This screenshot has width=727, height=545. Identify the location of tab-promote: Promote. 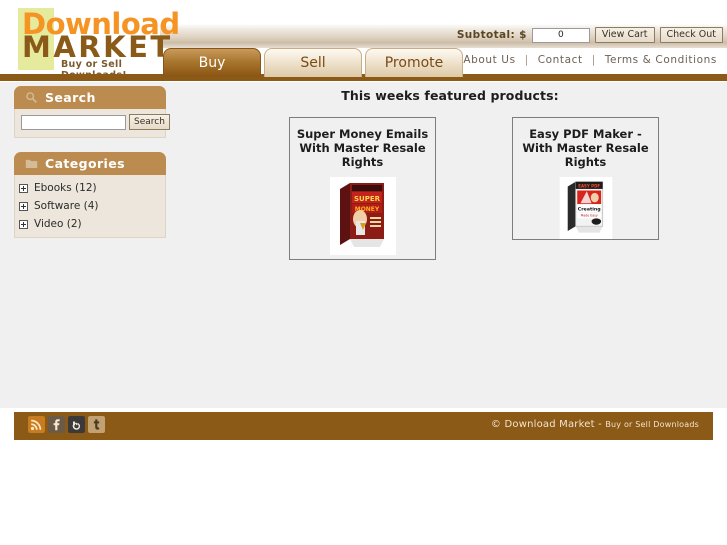
(414, 62).